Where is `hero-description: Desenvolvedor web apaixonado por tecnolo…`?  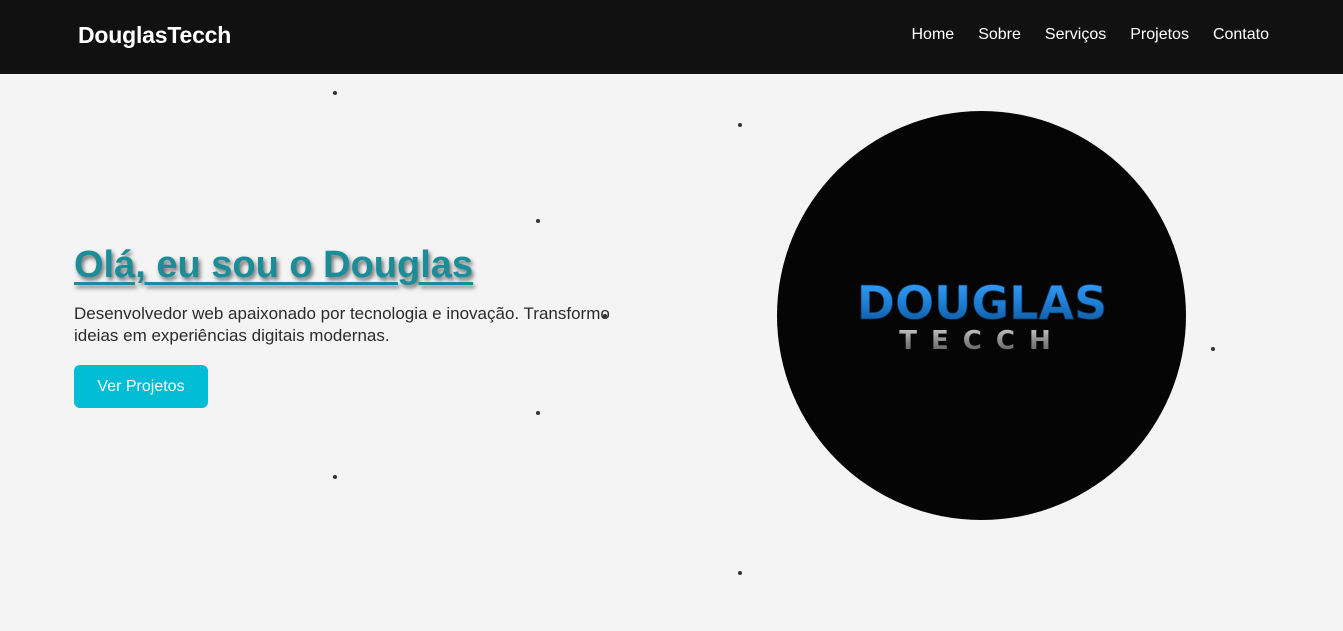
hero-description: Desenvolvedor web apaixonado por tecnolo… is located at coordinates (342, 324).